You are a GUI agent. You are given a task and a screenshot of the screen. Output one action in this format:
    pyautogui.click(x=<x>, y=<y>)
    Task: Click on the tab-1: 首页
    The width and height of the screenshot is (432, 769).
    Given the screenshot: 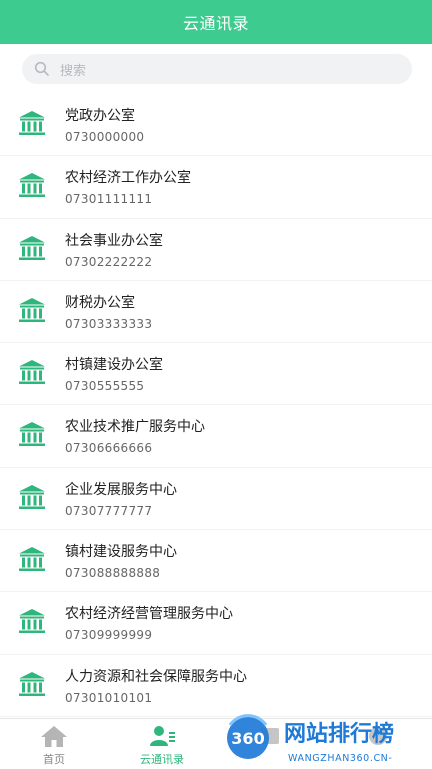 What is the action you would take?
    pyautogui.click(x=54, y=744)
    